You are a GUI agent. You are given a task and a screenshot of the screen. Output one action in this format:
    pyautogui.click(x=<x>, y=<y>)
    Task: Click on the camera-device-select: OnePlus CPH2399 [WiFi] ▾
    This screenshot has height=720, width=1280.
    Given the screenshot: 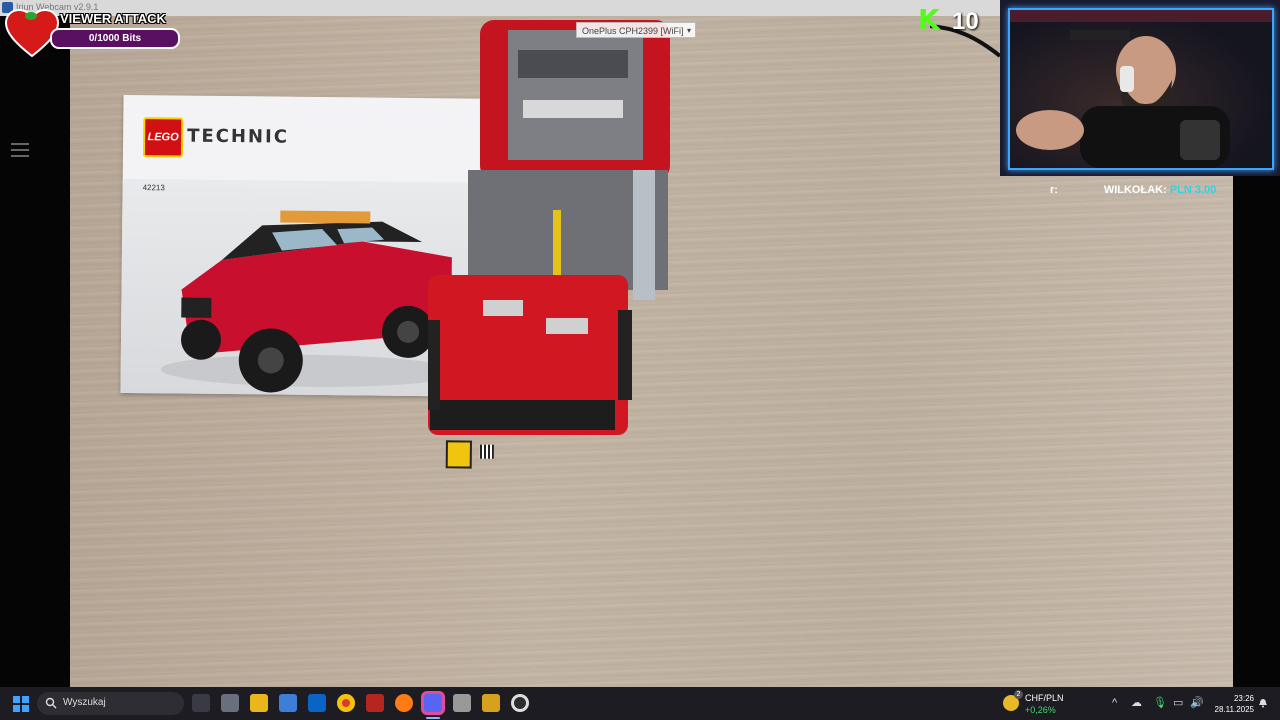 What is the action you would take?
    pyautogui.click(x=636, y=30)
    